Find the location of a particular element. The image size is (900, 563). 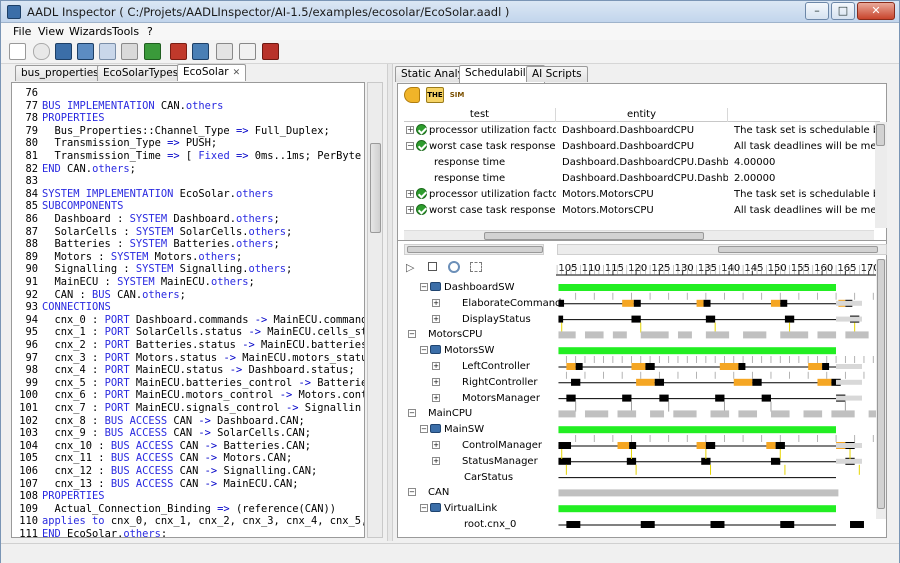

tree-node: + RightController is located at coordinates (485, 383).